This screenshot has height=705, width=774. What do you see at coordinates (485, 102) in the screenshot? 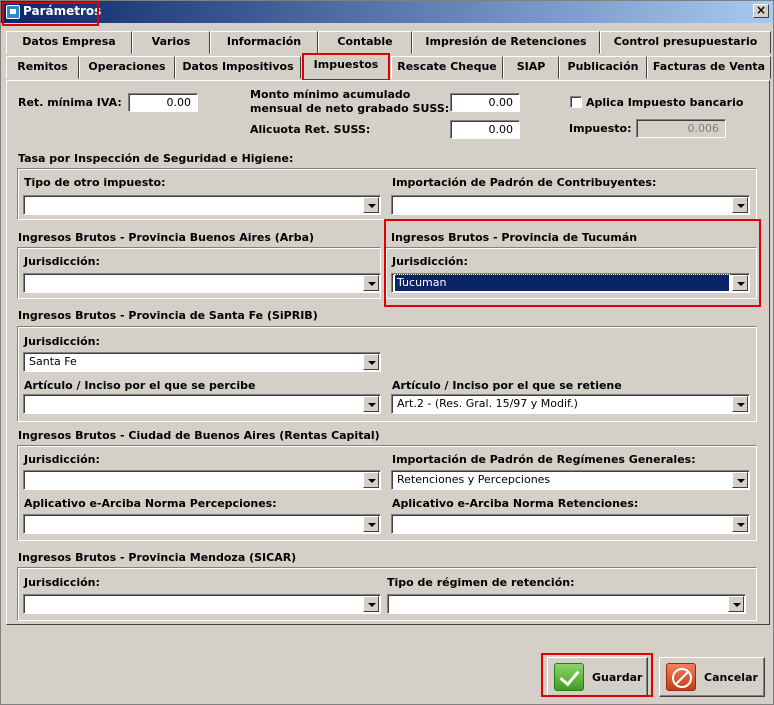
I see `monto-minimo-input: 0.00` at bounding box center [485, 102].